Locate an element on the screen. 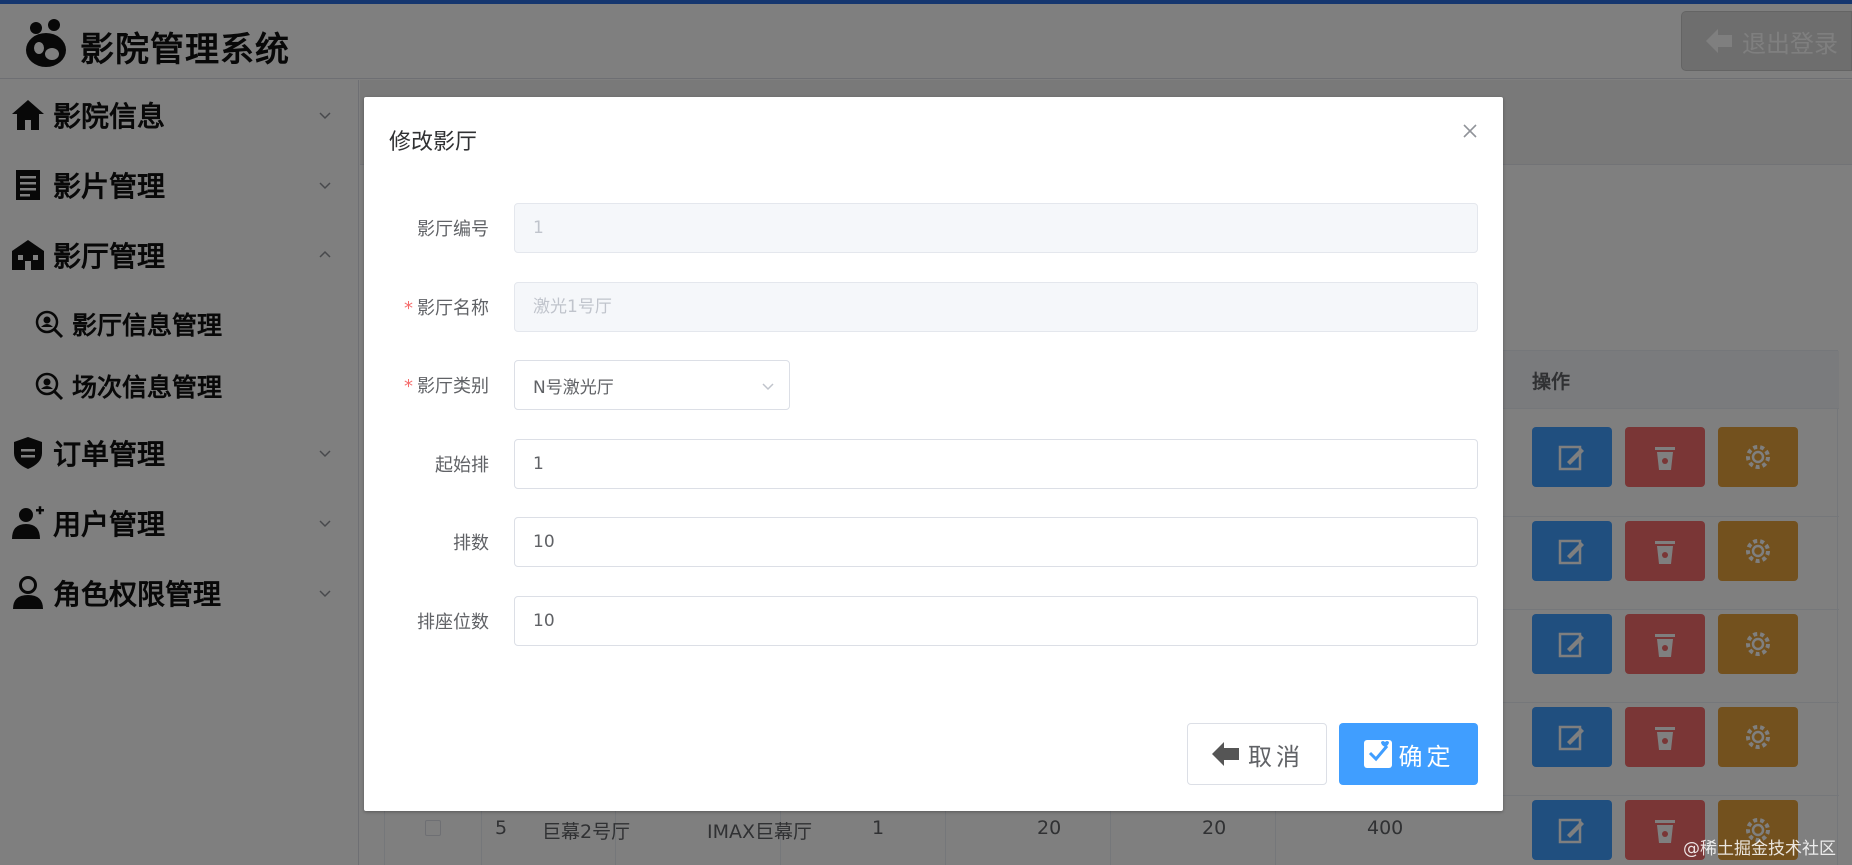  hall-type-select: N号激光厅 is located at coordinates (652, 385).